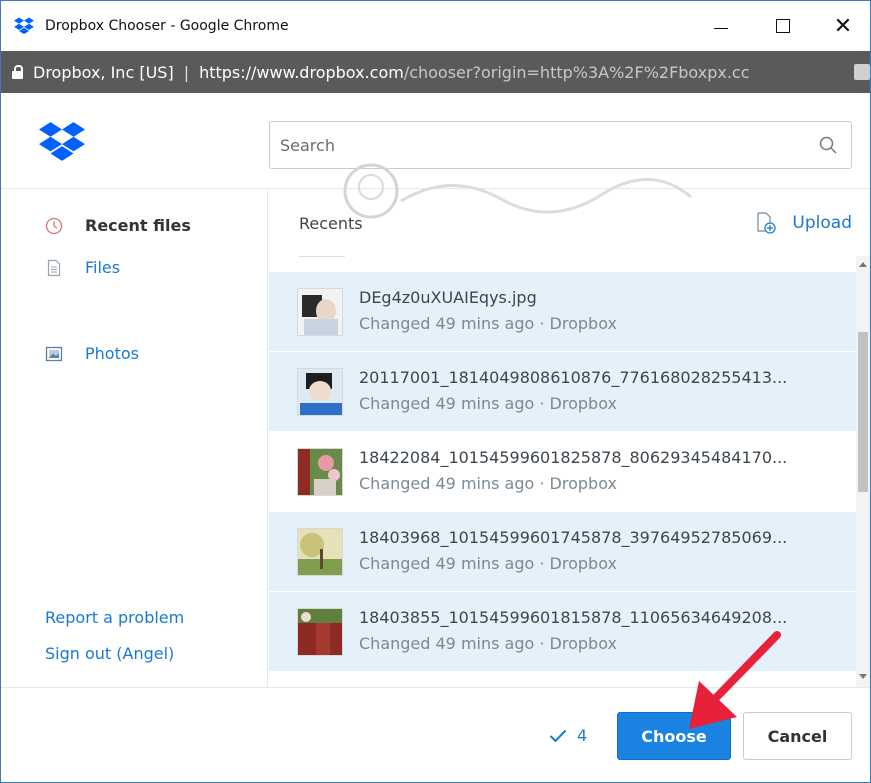 The image size is (871, 783). I want to click on cancel-button: Cancel, so click(797, 736).